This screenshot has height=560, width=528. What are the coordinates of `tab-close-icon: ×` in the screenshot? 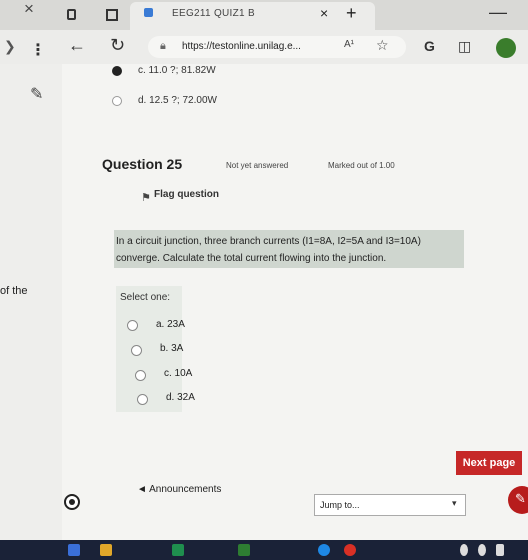 It's located at (324, 13).